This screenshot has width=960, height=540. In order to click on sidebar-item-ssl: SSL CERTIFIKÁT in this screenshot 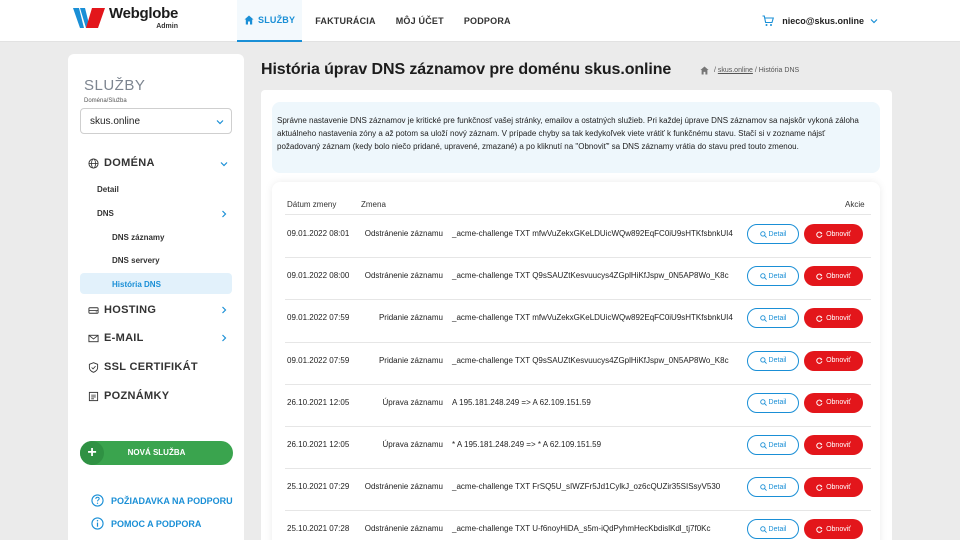, I will do `click(143, 367)`.